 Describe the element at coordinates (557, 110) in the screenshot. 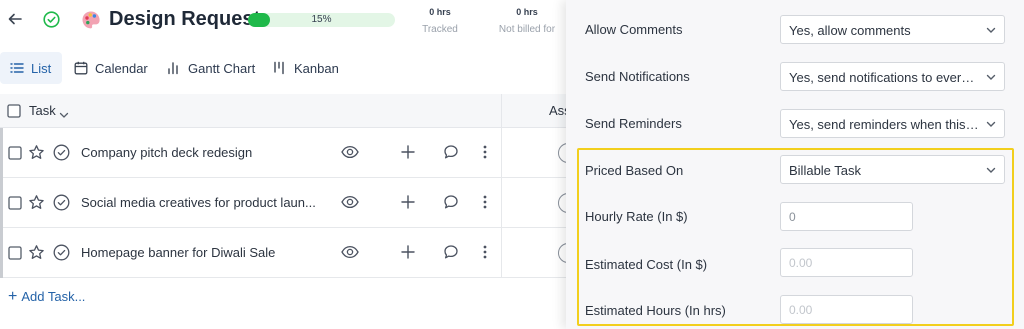

I see `assignee-column-header: Ass` at that location.